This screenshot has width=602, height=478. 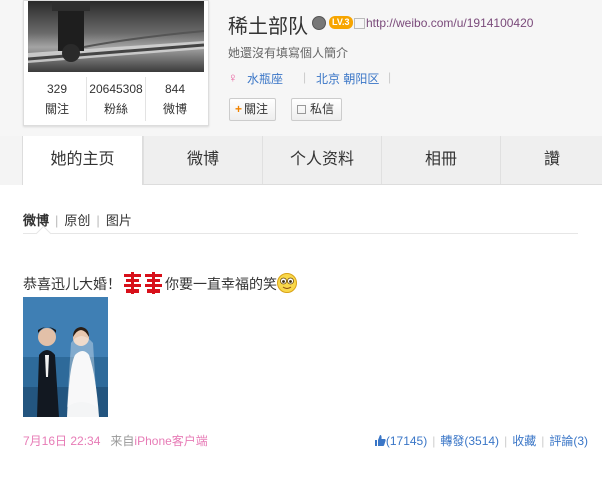 I want to click on subtab-pictures: 图片, so click(x=119, y=220).